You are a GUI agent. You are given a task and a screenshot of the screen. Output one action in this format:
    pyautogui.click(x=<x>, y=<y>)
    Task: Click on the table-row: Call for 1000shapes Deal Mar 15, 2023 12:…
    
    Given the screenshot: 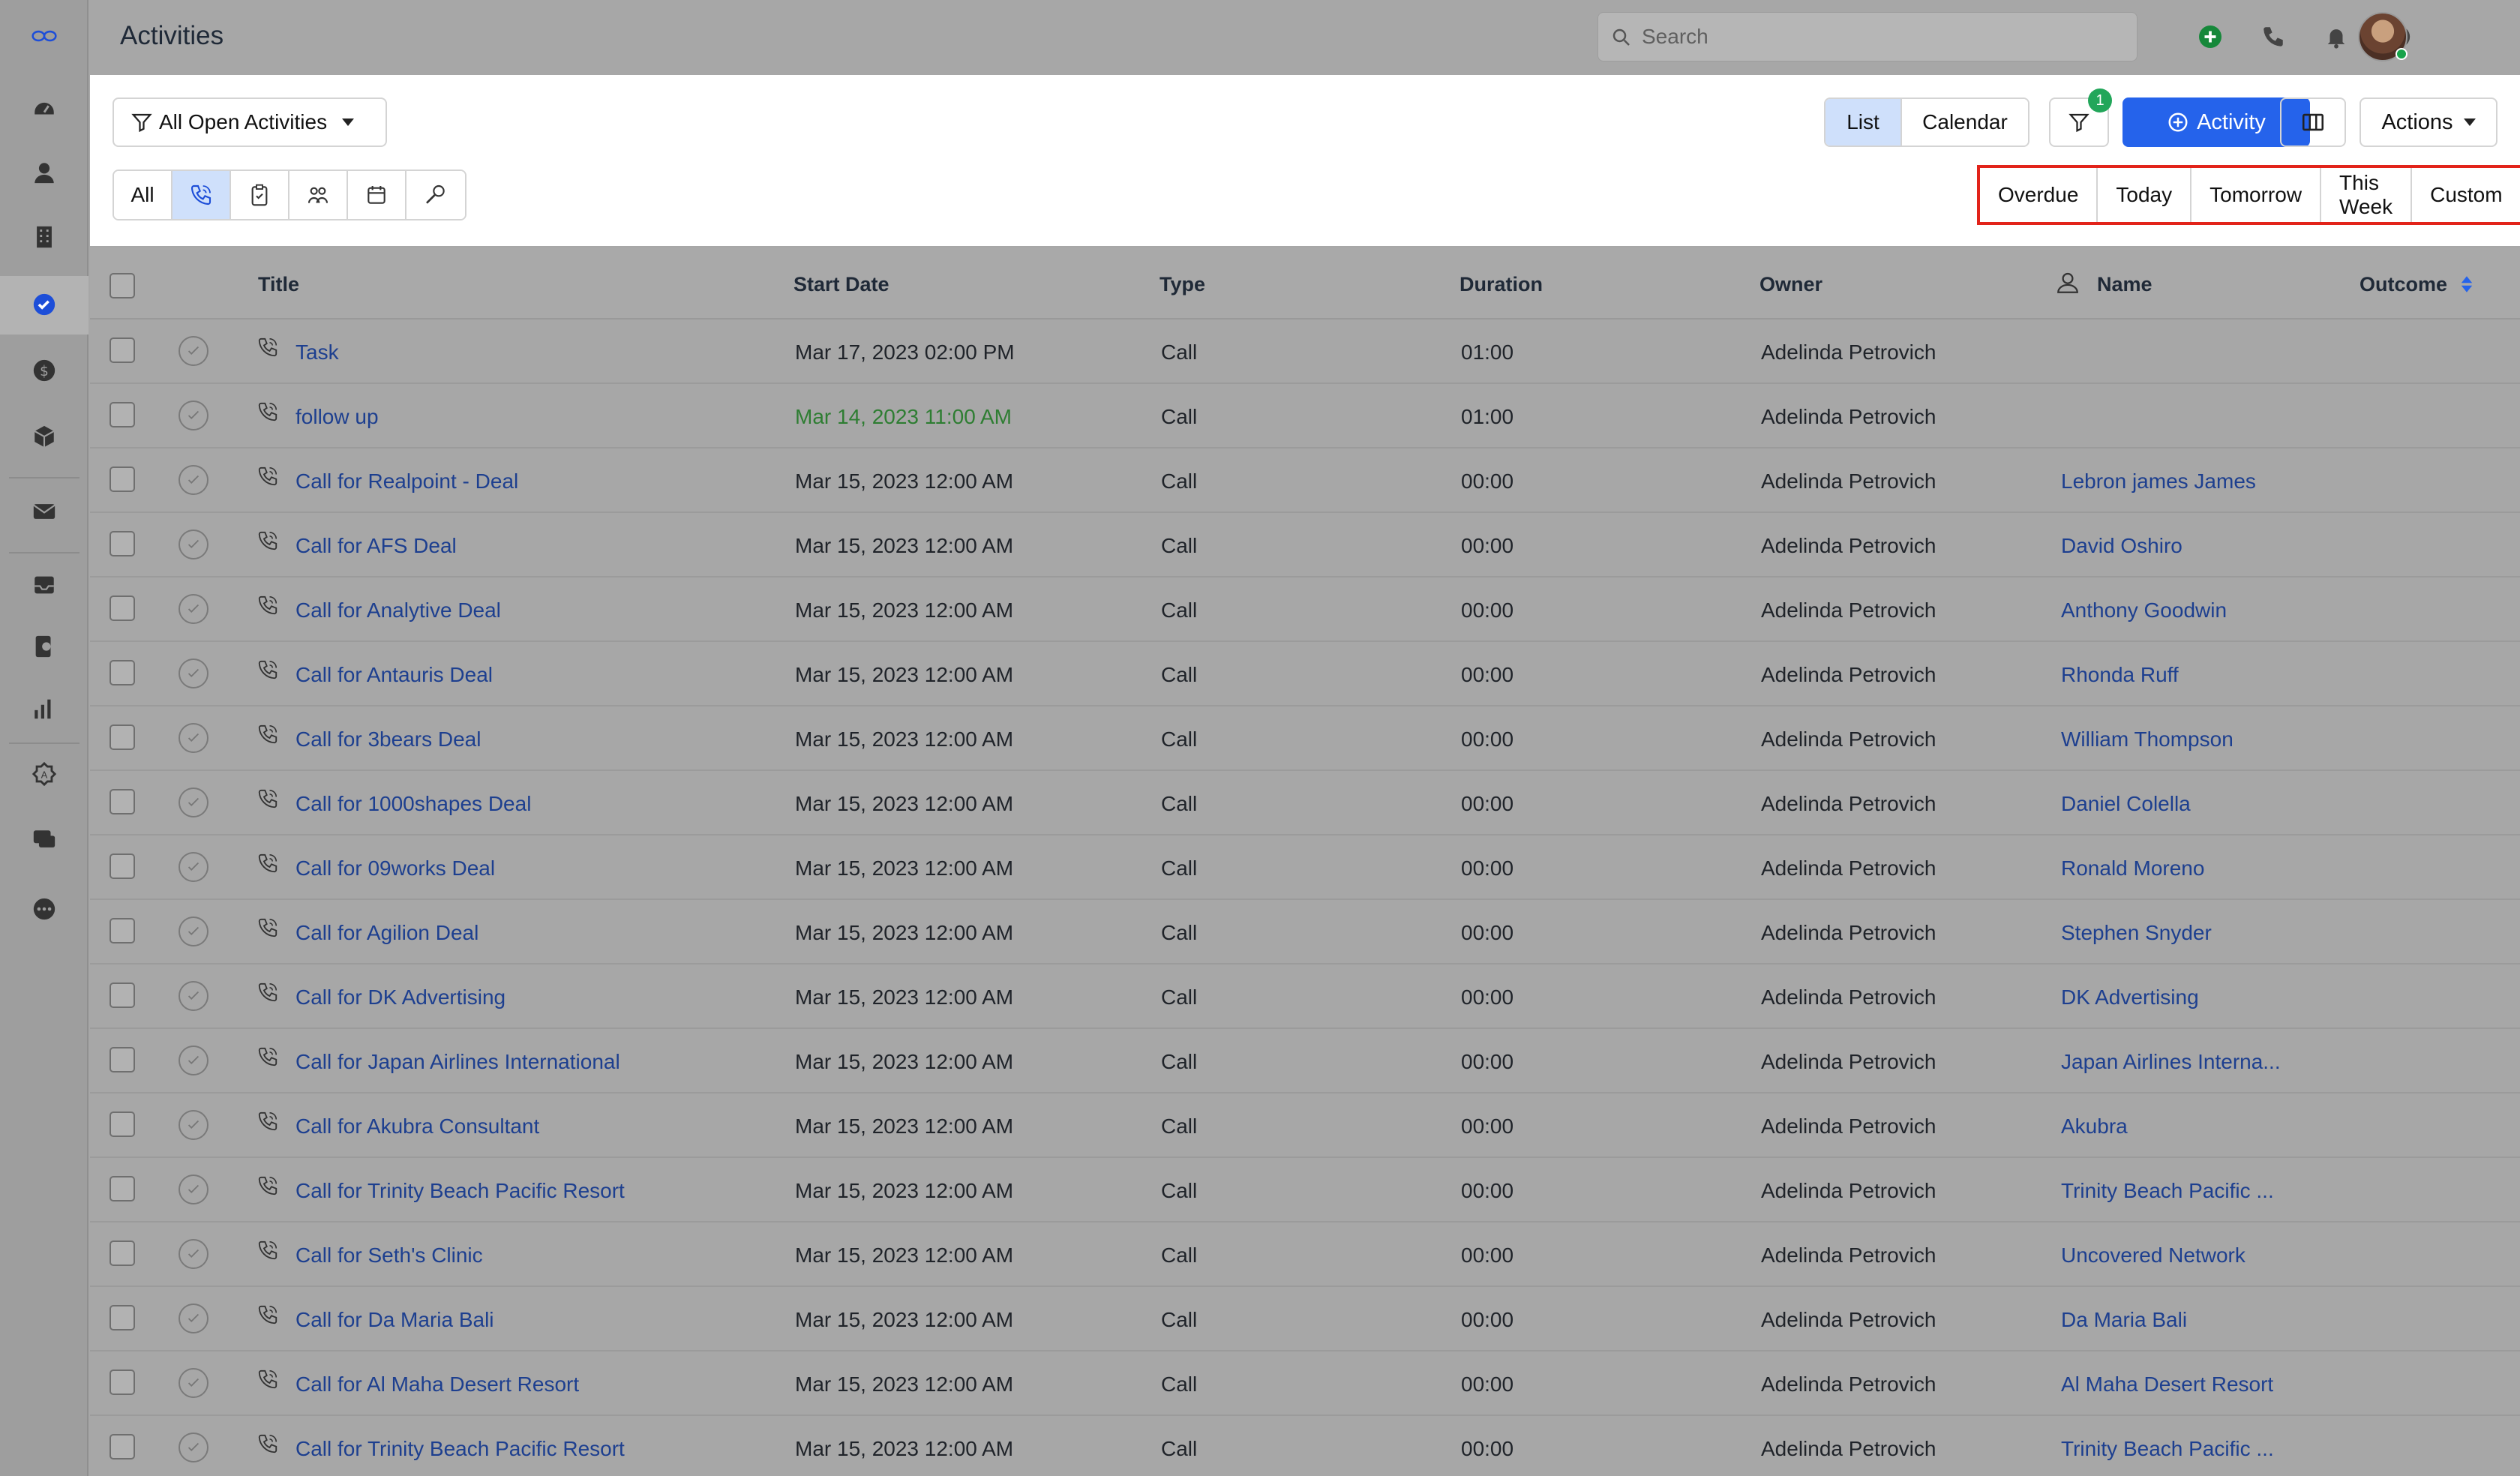 What is the action you would take?
    pyautogui.click(x=1305, y=803)
    